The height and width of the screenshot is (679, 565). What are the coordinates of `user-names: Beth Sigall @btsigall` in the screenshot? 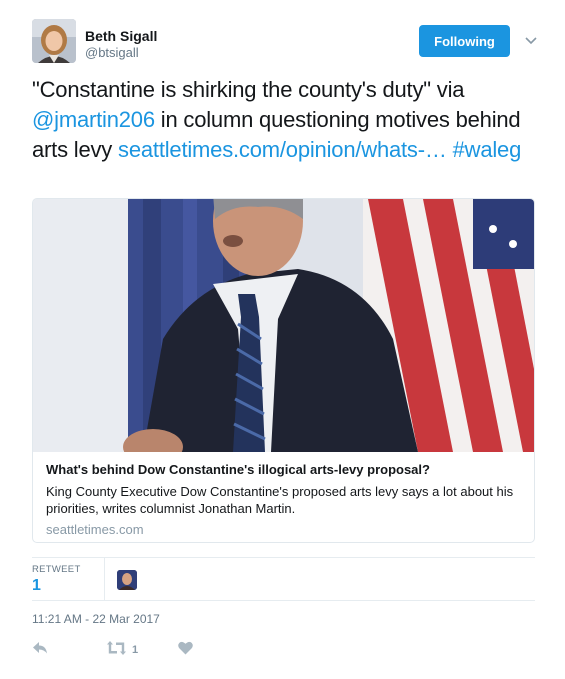 It's located at (121, 44).